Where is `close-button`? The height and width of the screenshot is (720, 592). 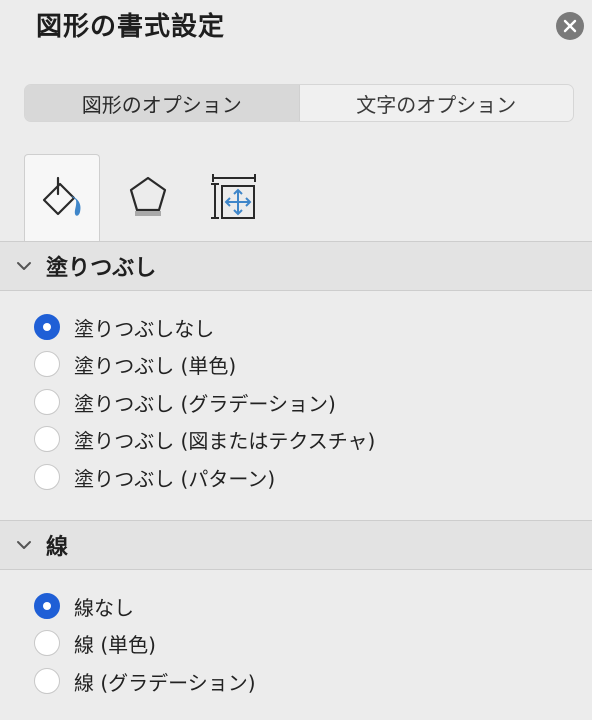 close-button is located at coordinates (570, 26).